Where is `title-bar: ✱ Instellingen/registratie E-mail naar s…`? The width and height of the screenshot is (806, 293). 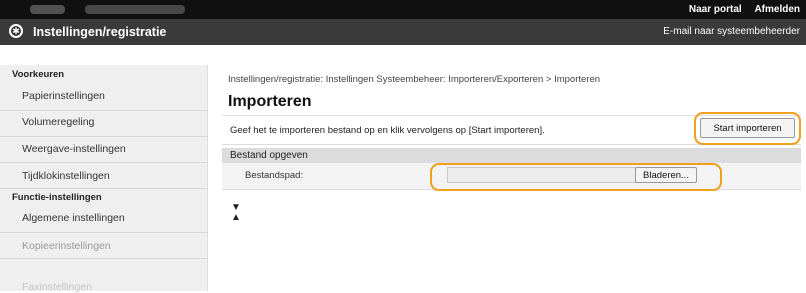 title-bar: ✱ Instellingen/registratie E-mail naar s… is located at coordinates (403, 32).